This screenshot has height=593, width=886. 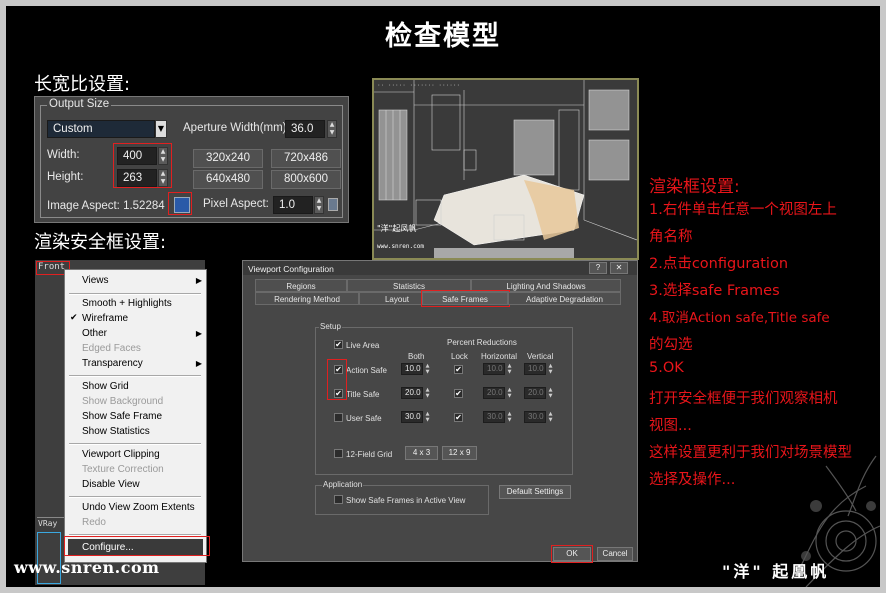 I want to click on menu-item-wireframe: Wireframe, so click(x=105, y=318).